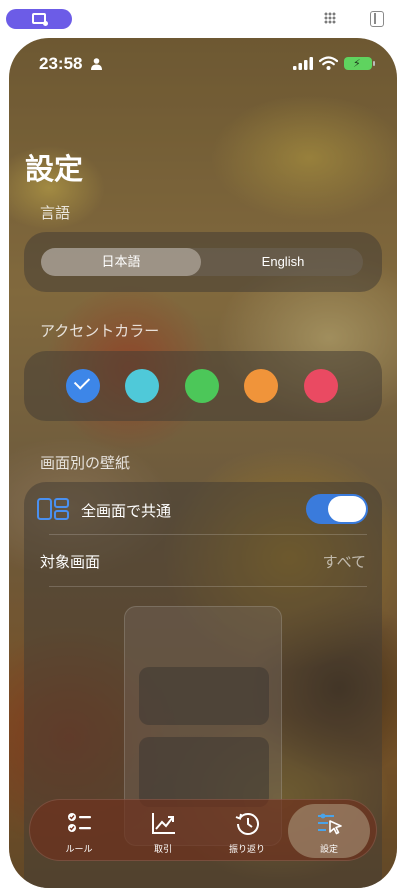  I want to click on status-time: 23:58, so click(61, 63).